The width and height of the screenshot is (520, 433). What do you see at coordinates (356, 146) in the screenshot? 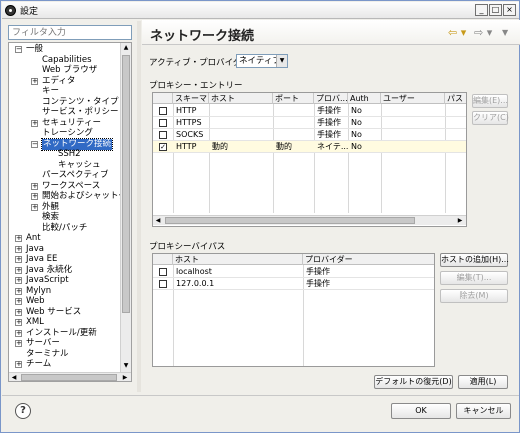
I see `table-cell: No` at bounding box center [356, 146].